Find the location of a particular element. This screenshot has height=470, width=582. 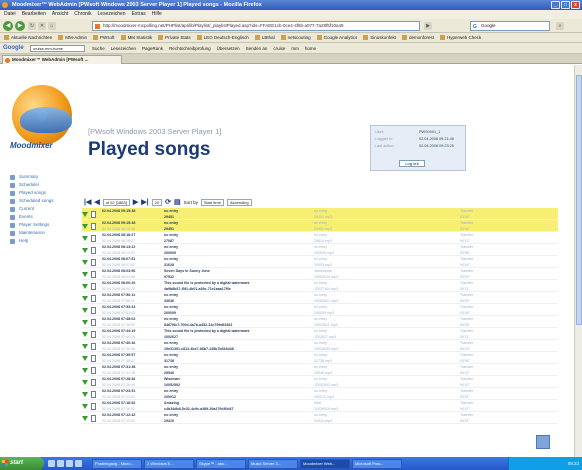

prev-page-icon: ◀ is located at coordinates (96, 202).